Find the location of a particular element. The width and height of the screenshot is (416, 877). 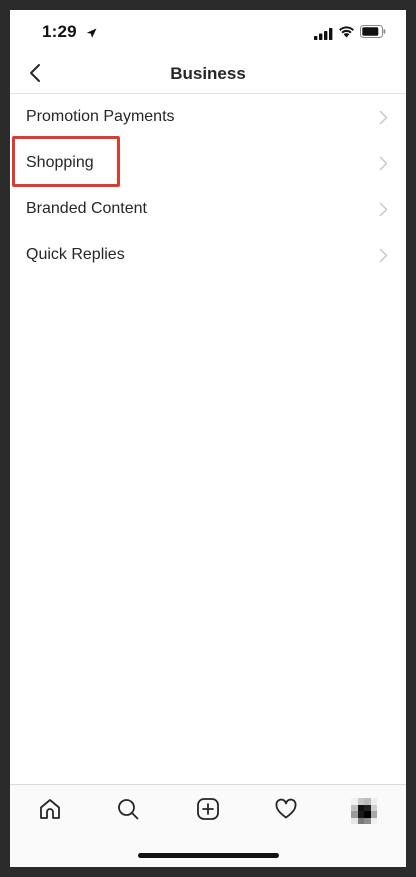

tab-new-post is located at coordinates (208, 811).